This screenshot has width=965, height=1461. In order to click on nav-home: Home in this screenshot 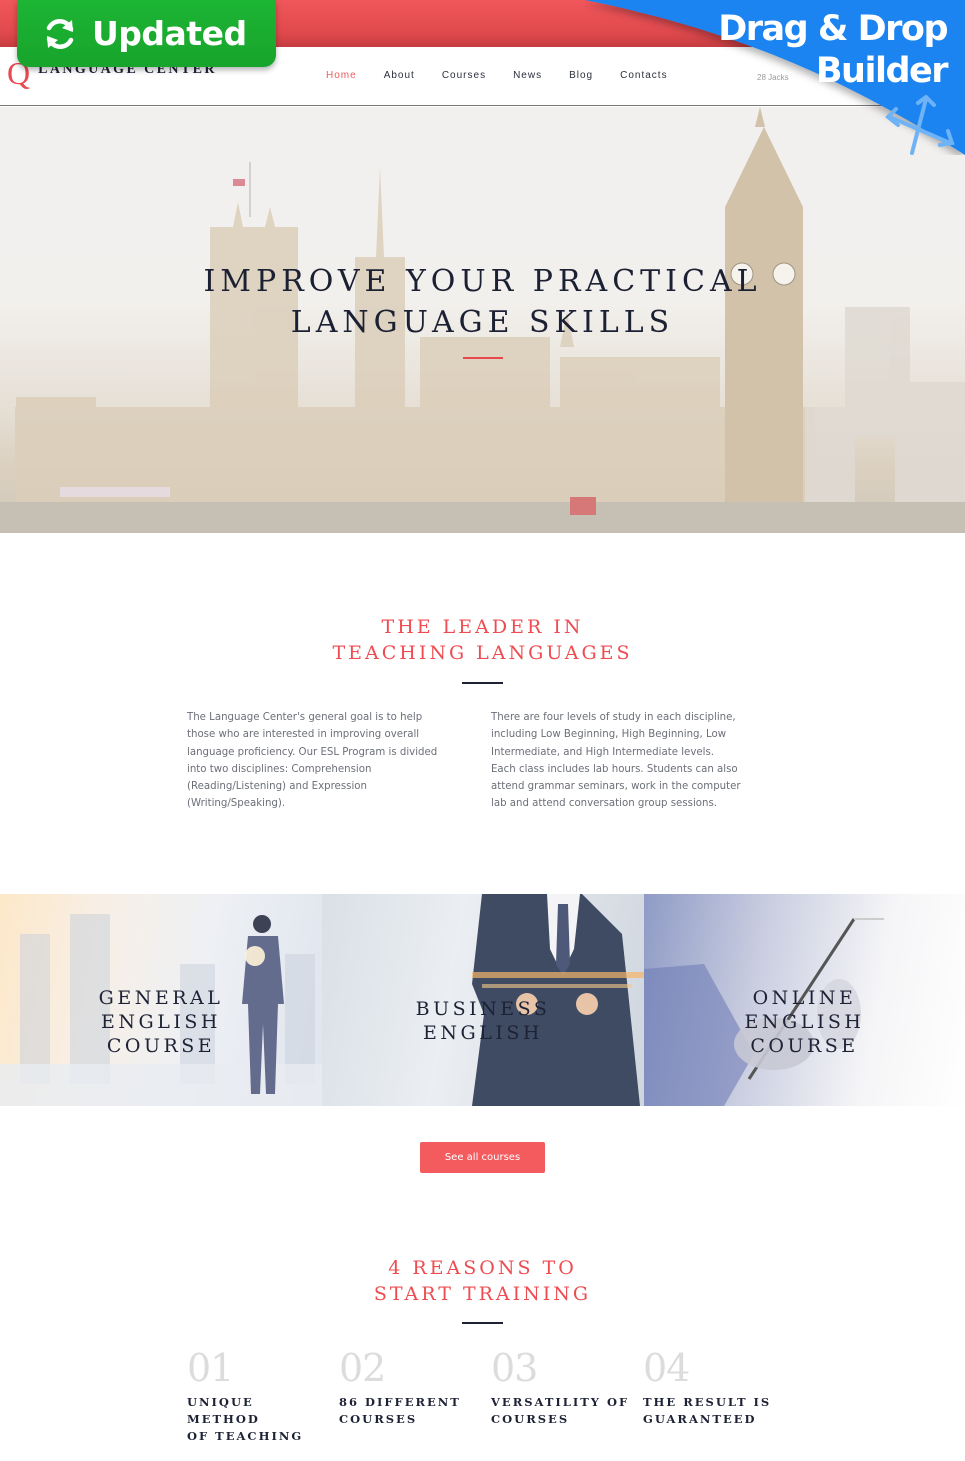, I will do `click(341, 75)`.